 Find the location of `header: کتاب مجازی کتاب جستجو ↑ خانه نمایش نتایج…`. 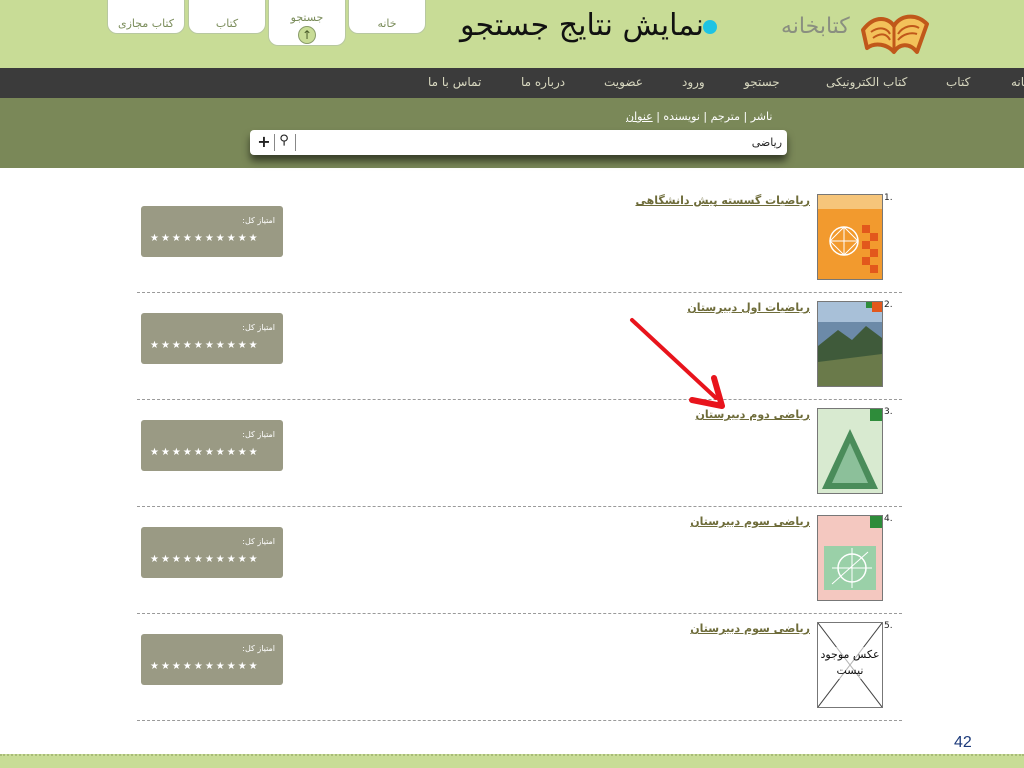

header: کتاب مجازی کتاب جستجو ↑ خانه نمایش نتایج… is located at coordinates (512, 34).